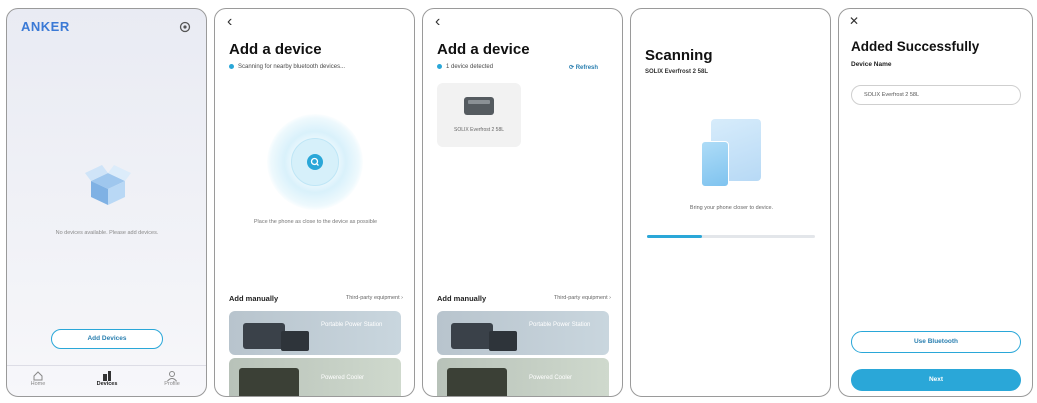 Image resolution: width=1037 pixels, height=403 pixels. I want to click on nav-divider, so click(106, 365).